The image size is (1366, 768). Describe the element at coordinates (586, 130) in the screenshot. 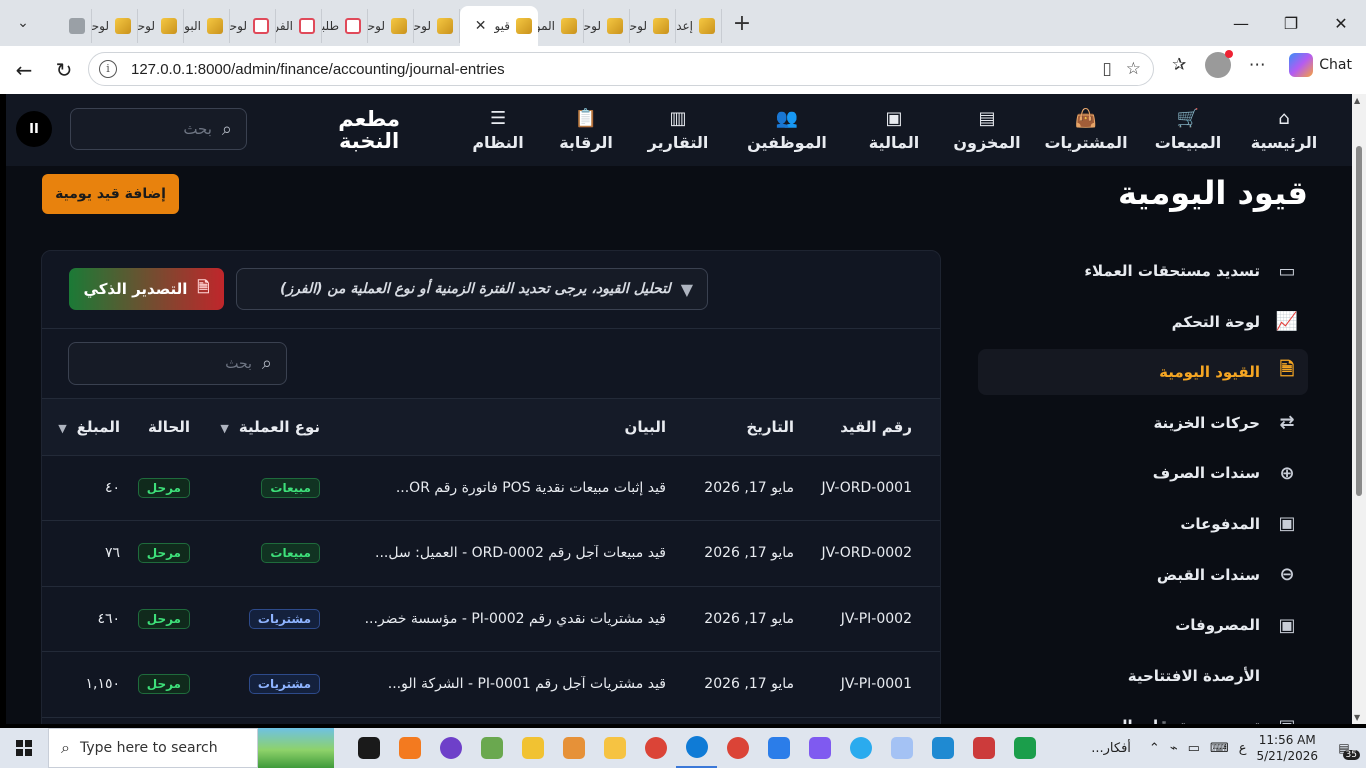

I see `nav-item-control: 📋 الرقابة` at that location.